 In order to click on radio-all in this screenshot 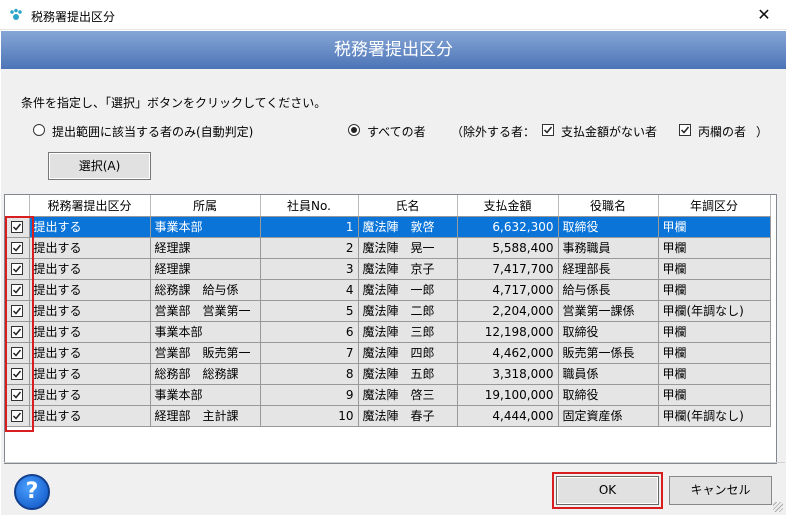, I will do `click(354, 130)`.